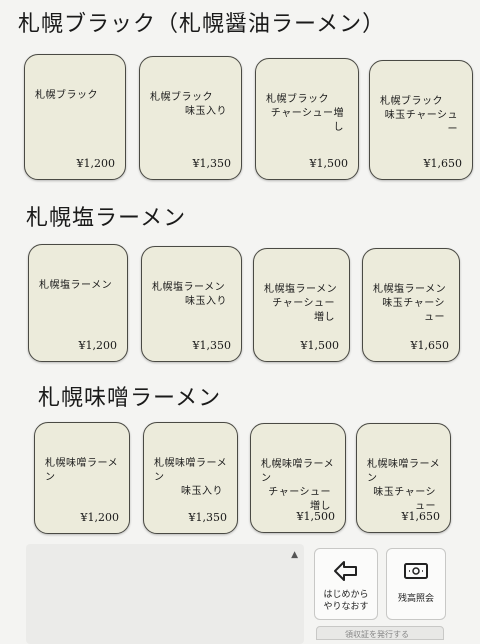  Describe the element at coordinates (78, 303) in the screenshot. I see `menu-item: 札幌塩ラーメン ¥1,200` at that location.